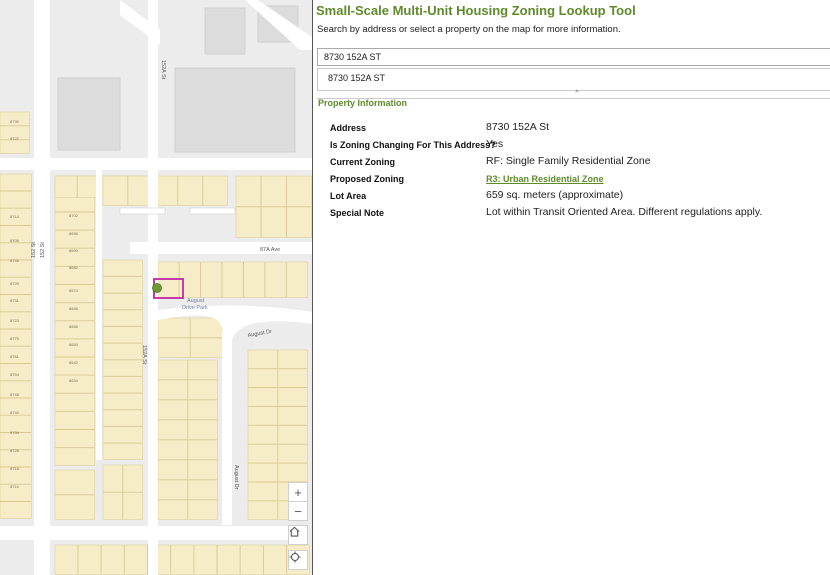 This screenshot has width=830, height=575. Describe the element at coordinates (573, 79) in the screenshot. I see `search-suggestion-item: 8730 152A ST` at that location.